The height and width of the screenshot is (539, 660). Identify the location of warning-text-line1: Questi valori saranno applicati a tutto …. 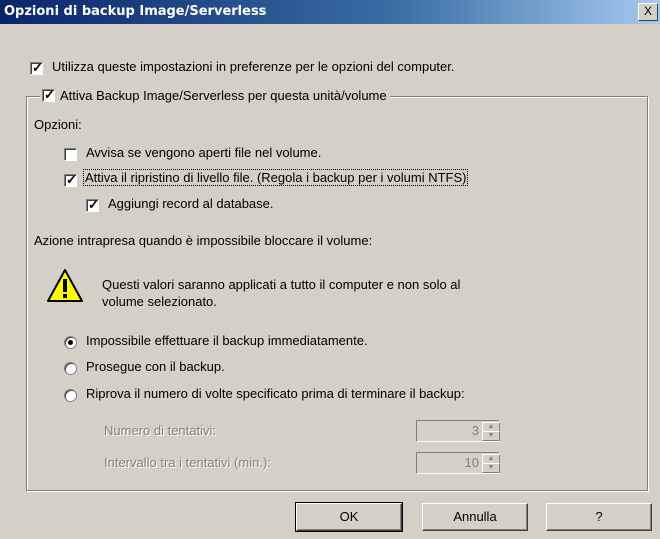
(281, 284).